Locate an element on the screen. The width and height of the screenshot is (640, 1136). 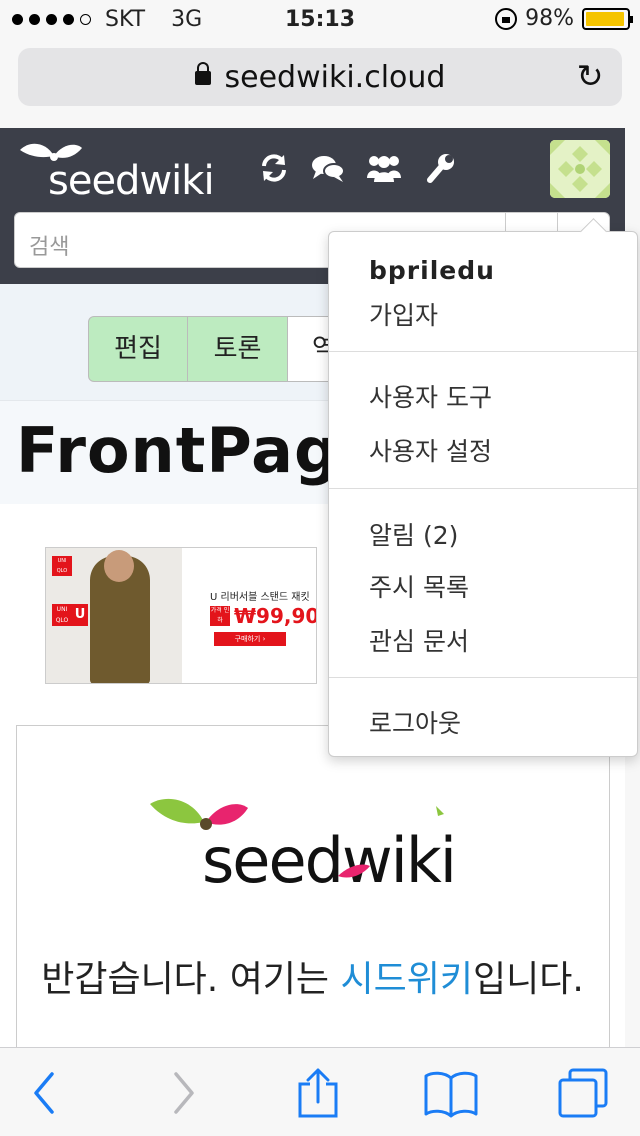
status-right: 98% is located at coordinates (564, 18).